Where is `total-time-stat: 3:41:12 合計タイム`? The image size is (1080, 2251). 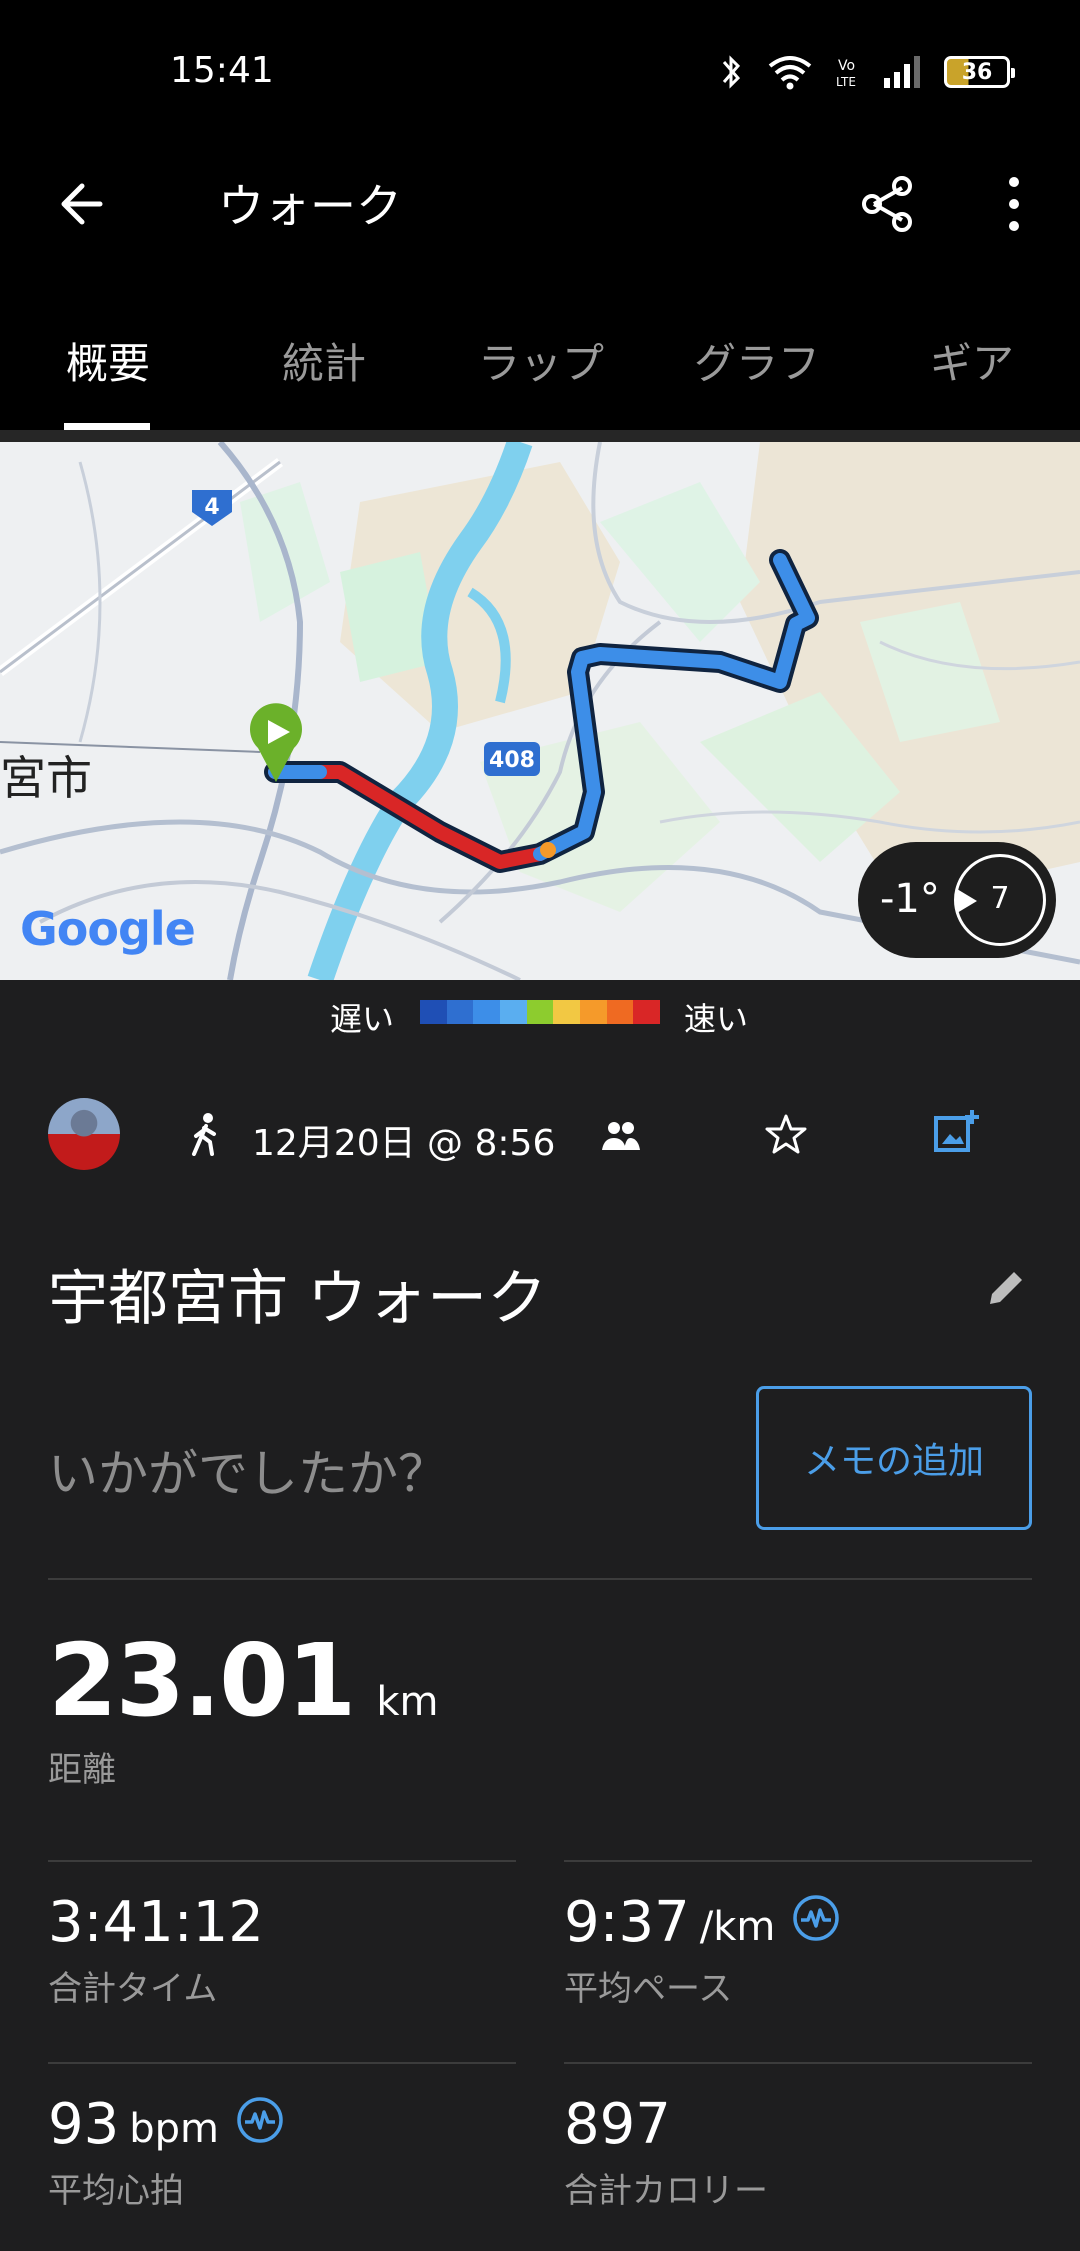 total-time-stat: 3:41:12 合計タイム is located at coordinates (156, 1950).